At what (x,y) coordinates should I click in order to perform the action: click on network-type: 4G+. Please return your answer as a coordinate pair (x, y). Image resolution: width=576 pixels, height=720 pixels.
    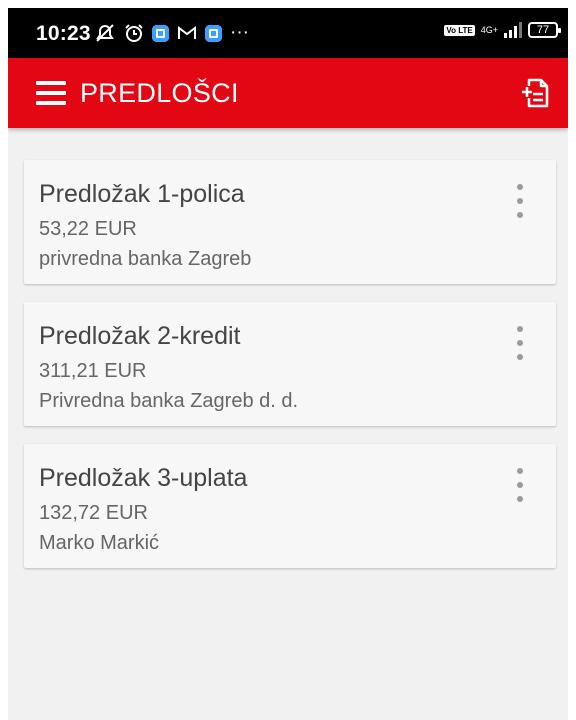
    Looking at the image, I should click on (489, 29).